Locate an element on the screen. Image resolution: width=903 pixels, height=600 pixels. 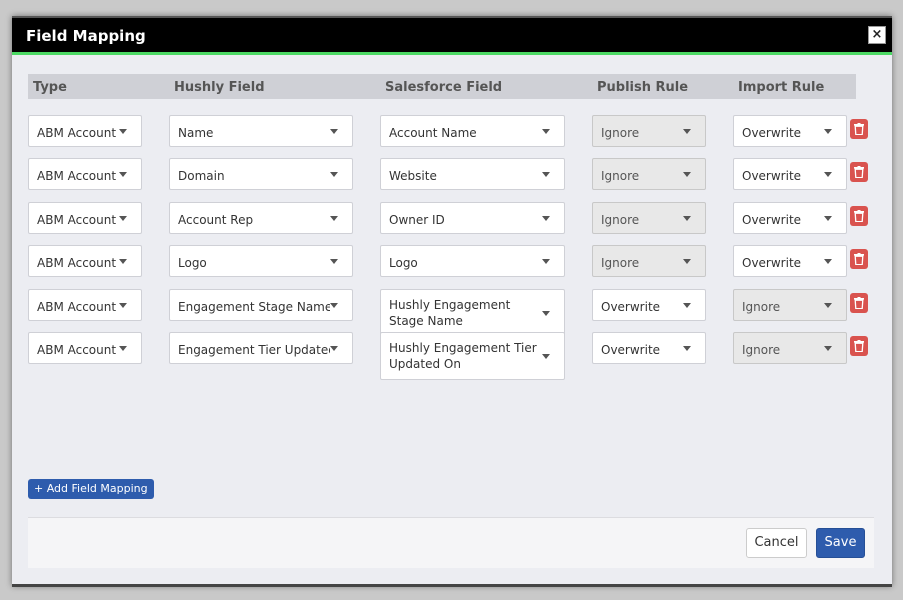
table-row: ABM Account Domain Website Ignore Overwrite is located at coordinates (458, 180).